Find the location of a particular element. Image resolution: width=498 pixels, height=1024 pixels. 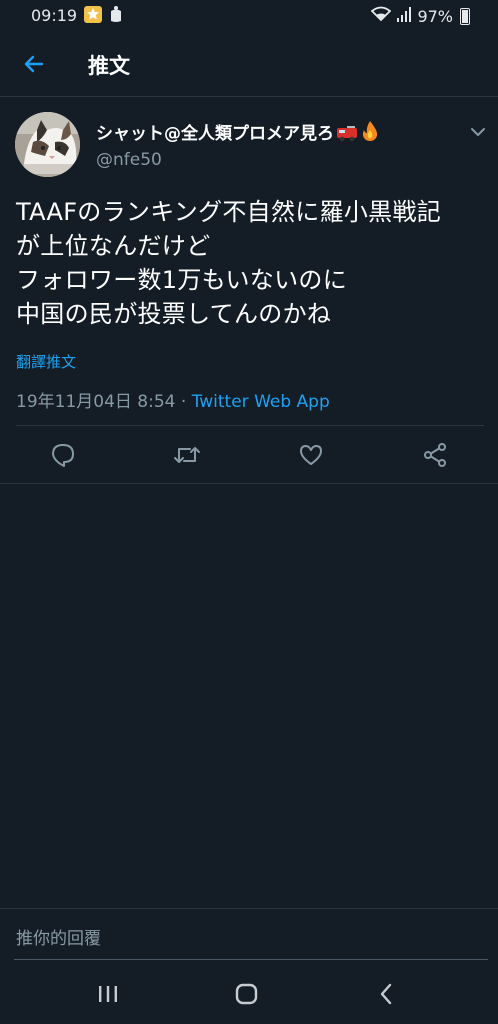

translate-tweet-link: 翻譯推文 is located at coordinates (46, 361).